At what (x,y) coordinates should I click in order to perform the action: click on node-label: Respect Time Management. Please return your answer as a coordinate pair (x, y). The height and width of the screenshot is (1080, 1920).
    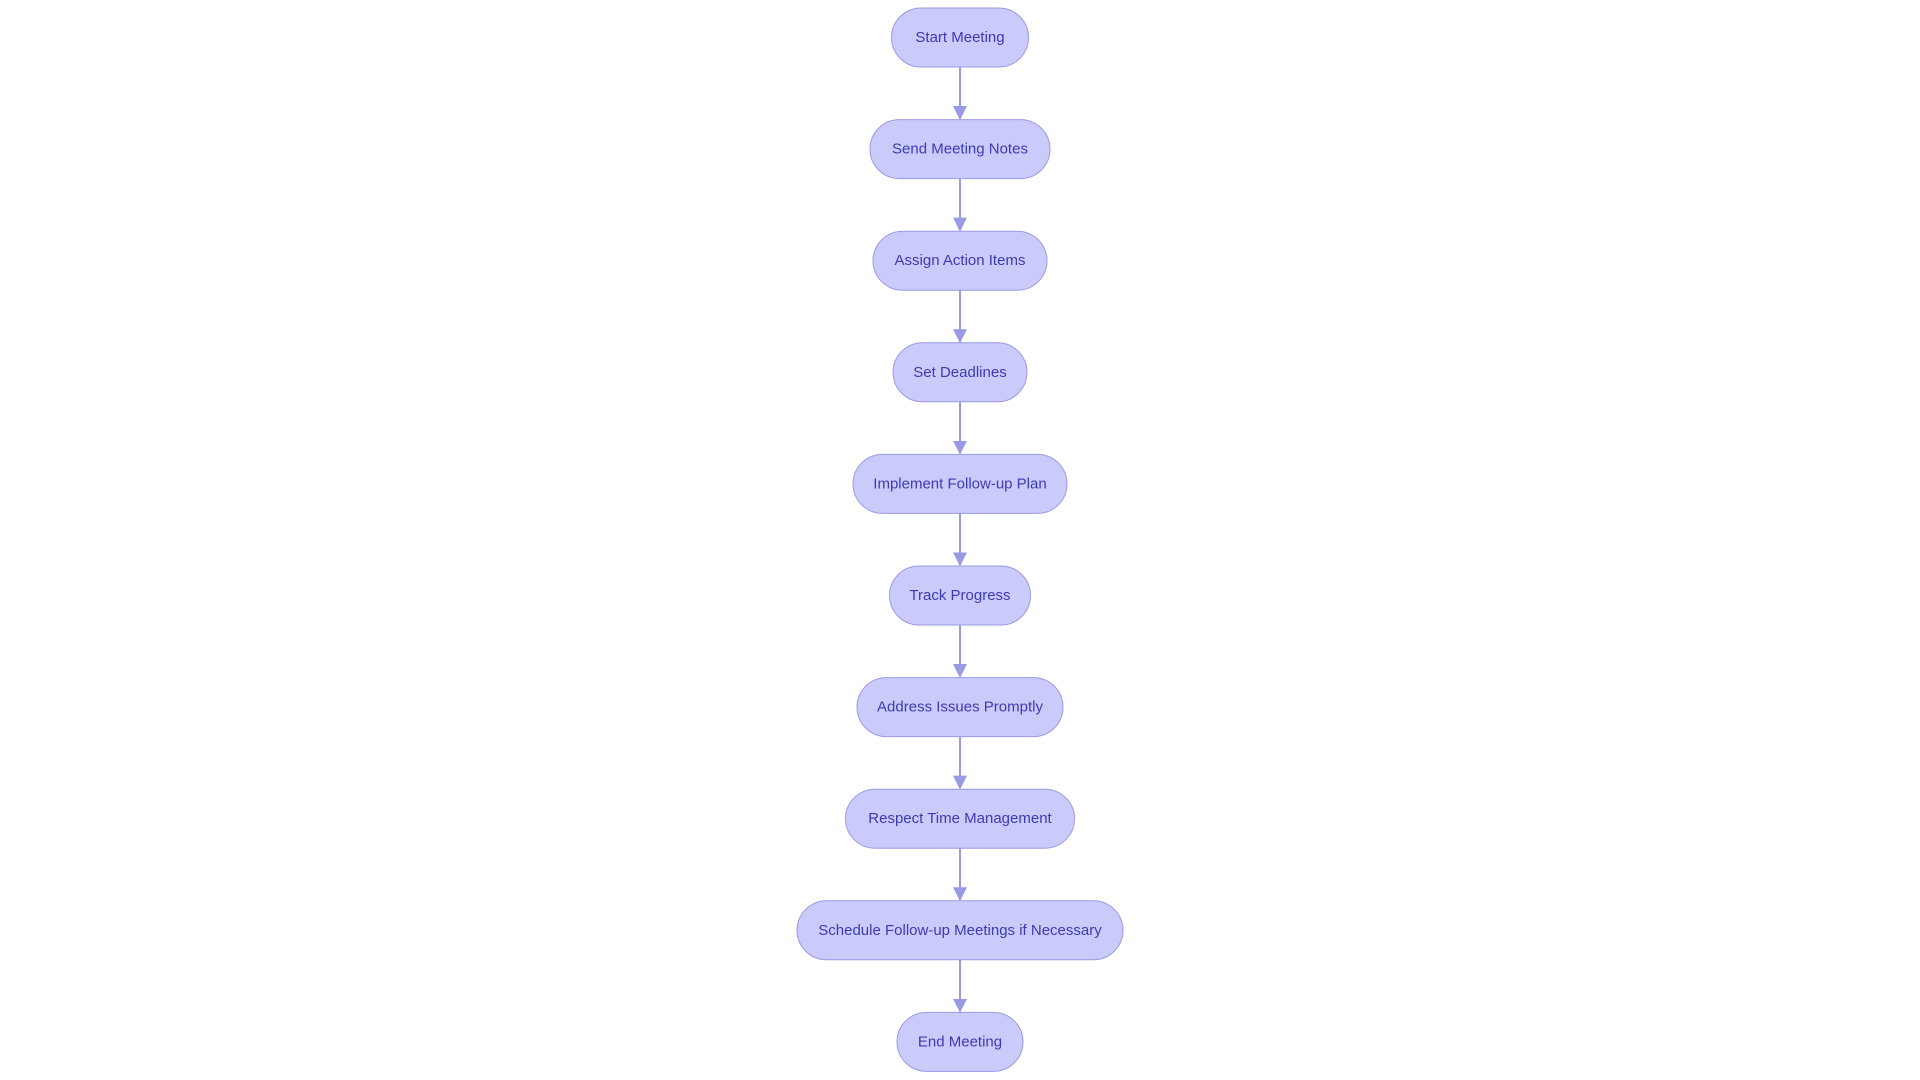
    Looking at the image, I should click on (960, 818).